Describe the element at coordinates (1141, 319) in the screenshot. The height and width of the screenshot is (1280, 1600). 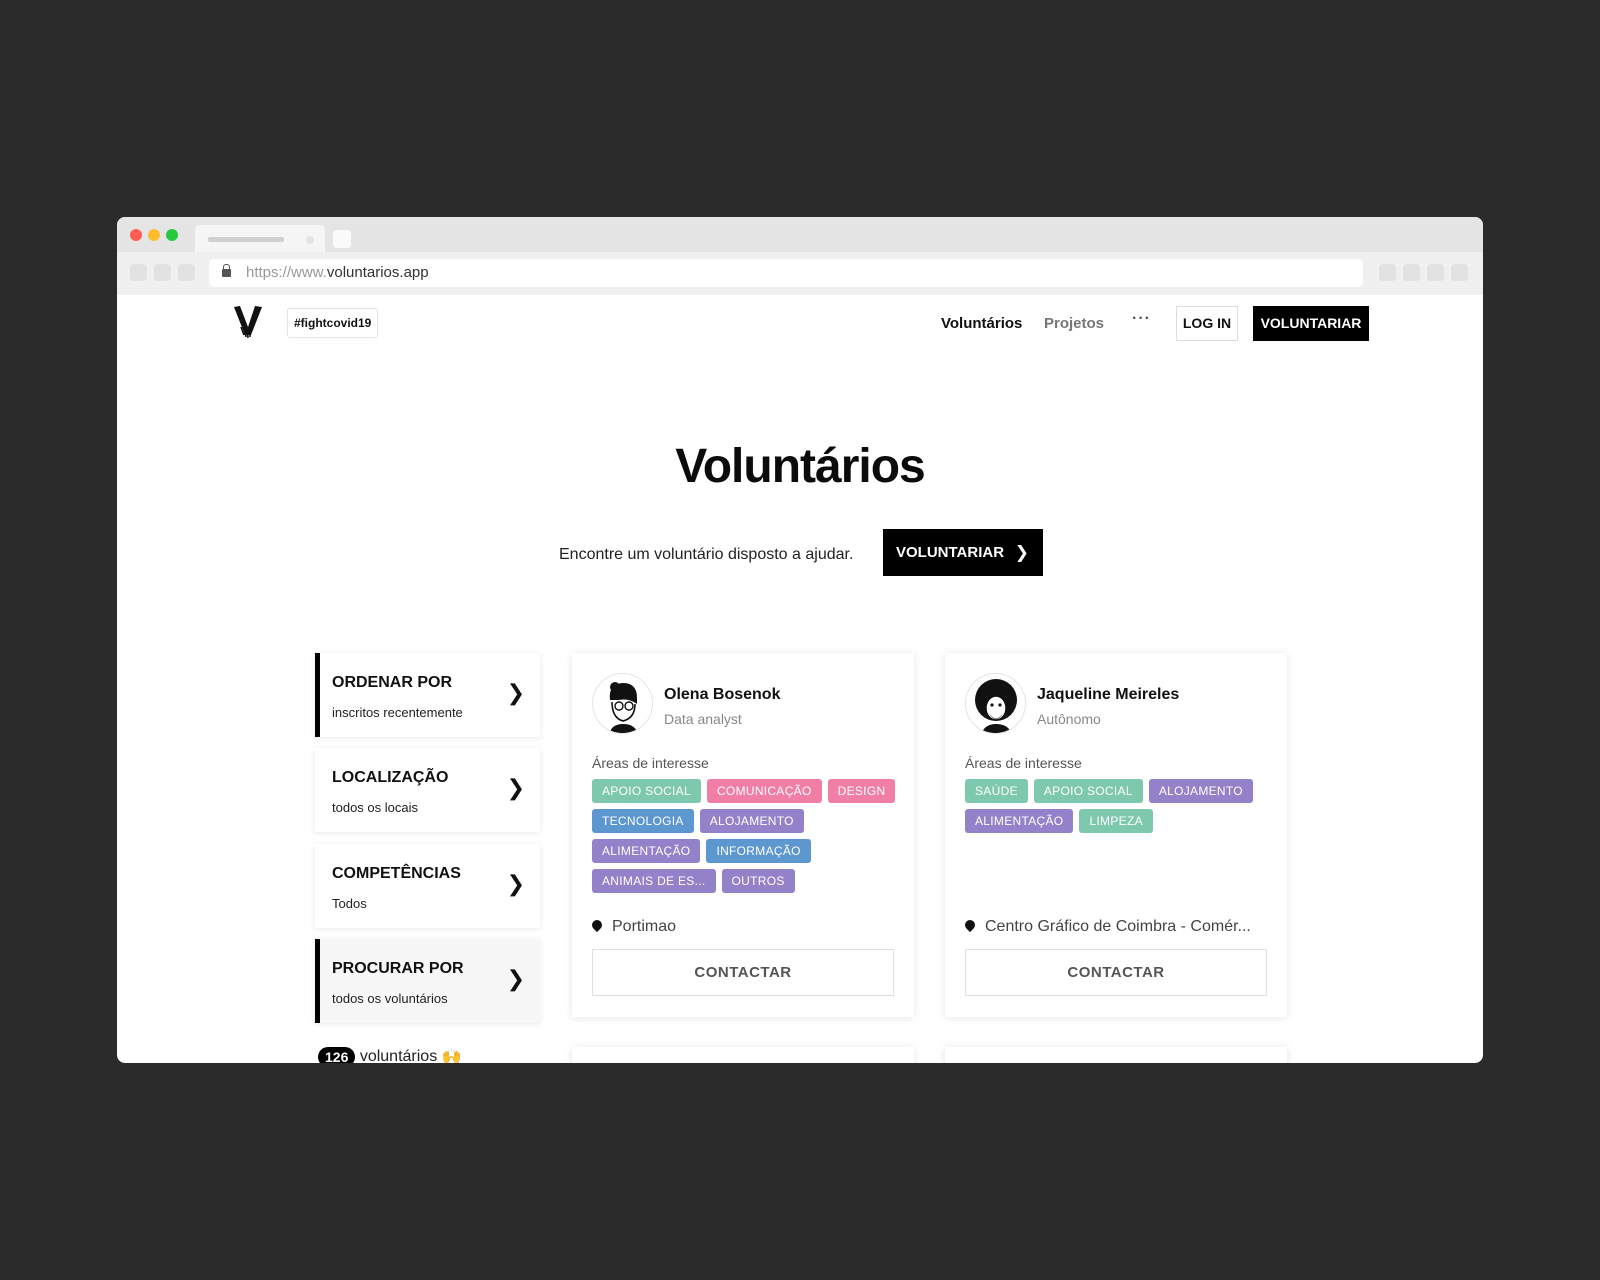
I see `more-menu-icon: ···` at that location.